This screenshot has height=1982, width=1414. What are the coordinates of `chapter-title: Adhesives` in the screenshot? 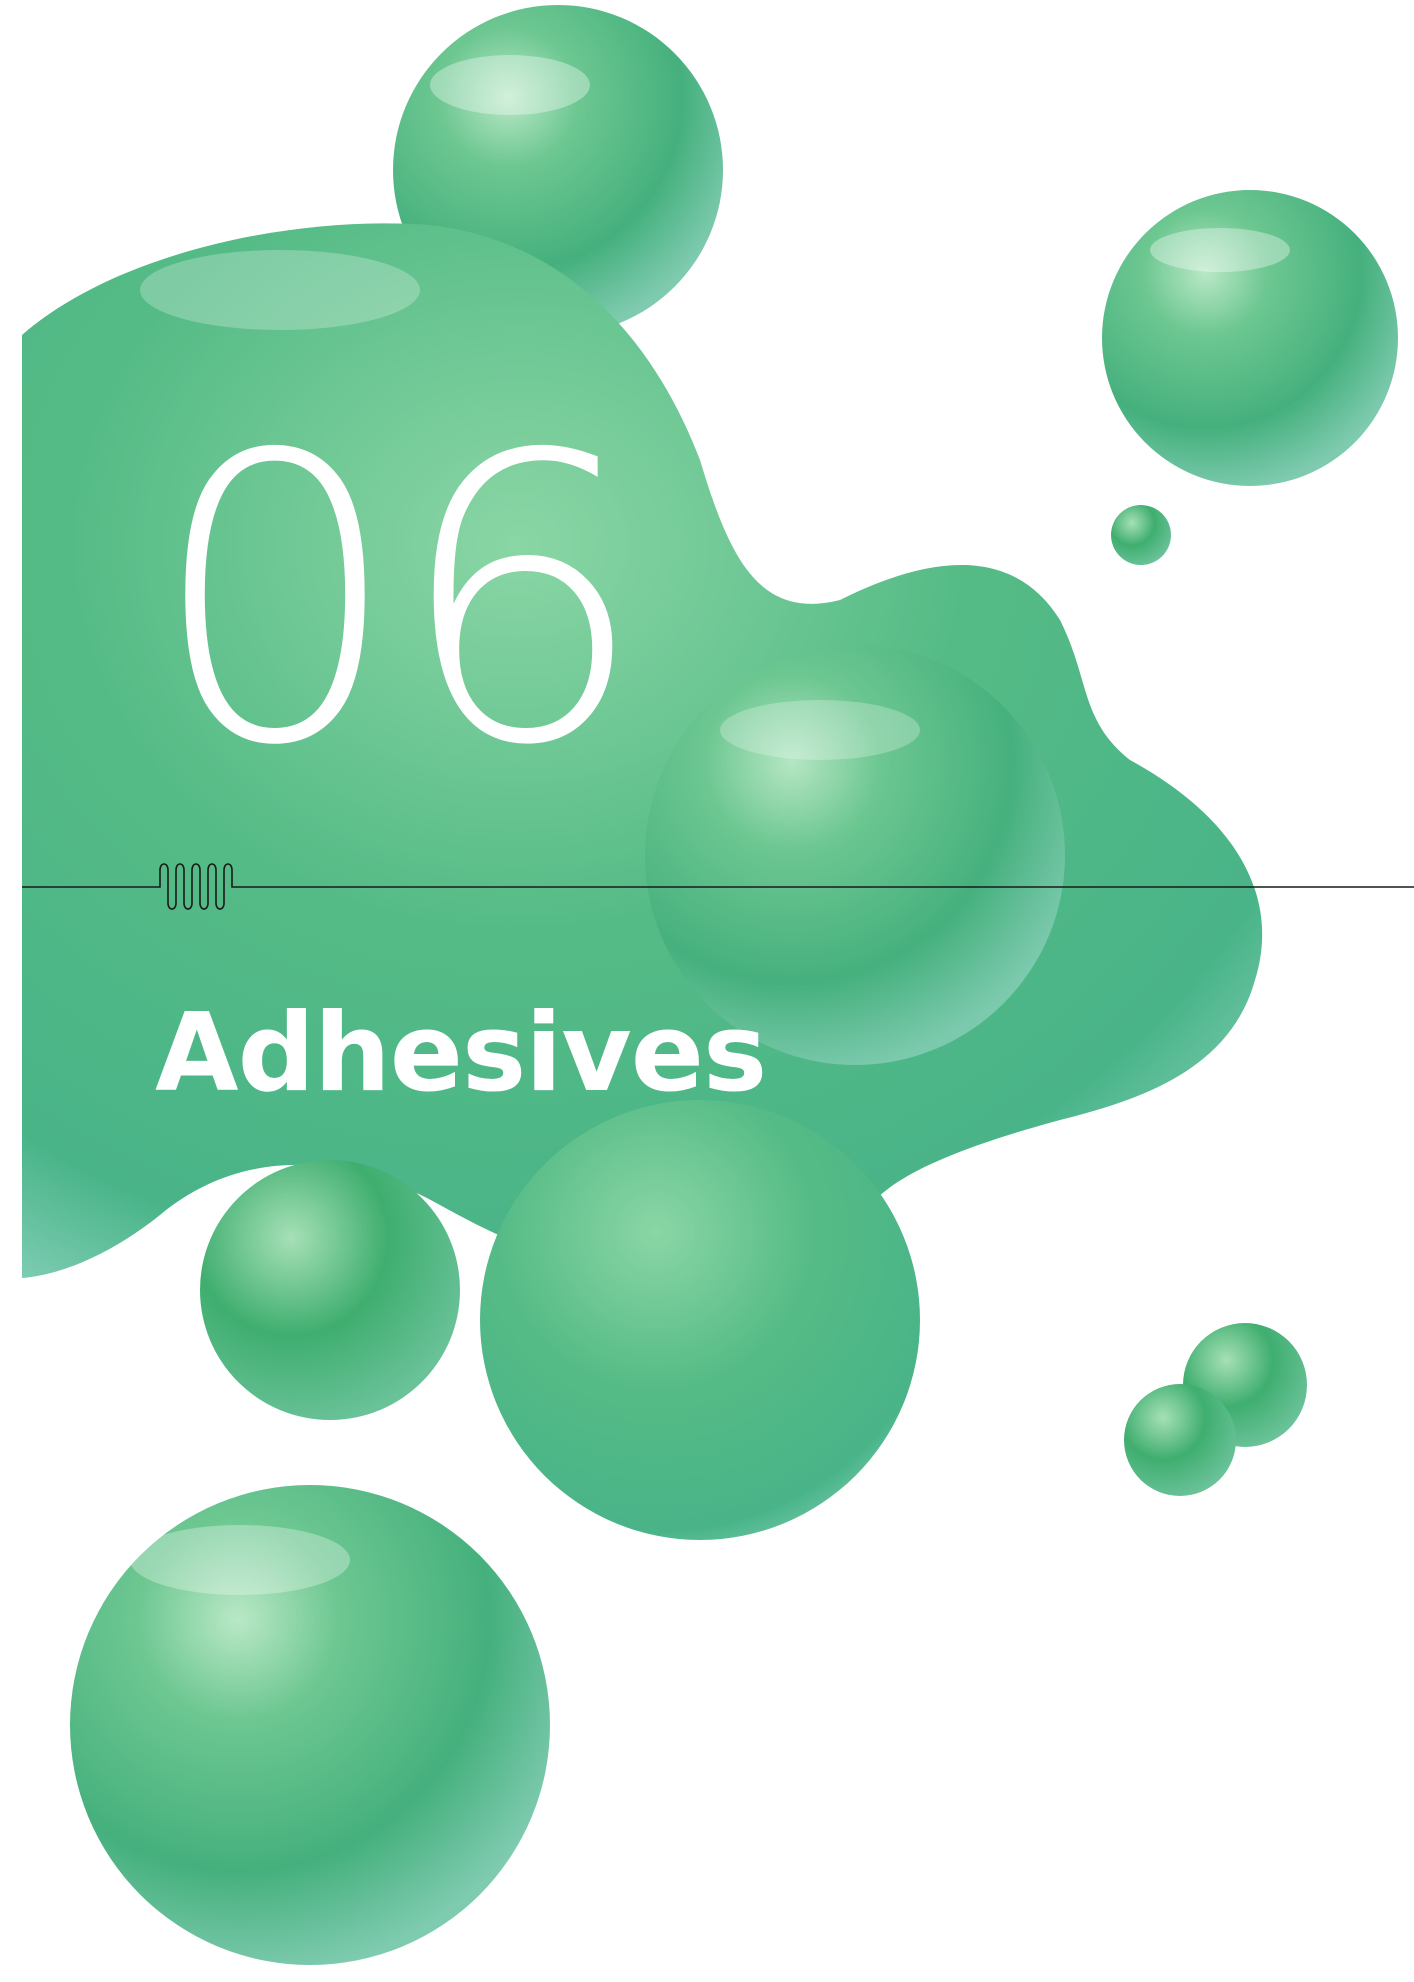 It's located at (461, 1053).